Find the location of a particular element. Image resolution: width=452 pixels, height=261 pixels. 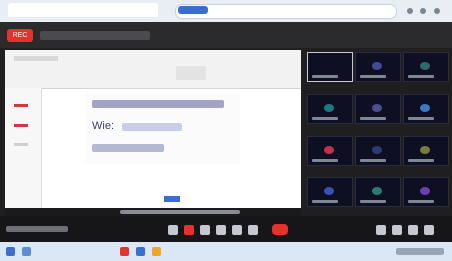

ribbon-group is located at coordinates (191, 73).